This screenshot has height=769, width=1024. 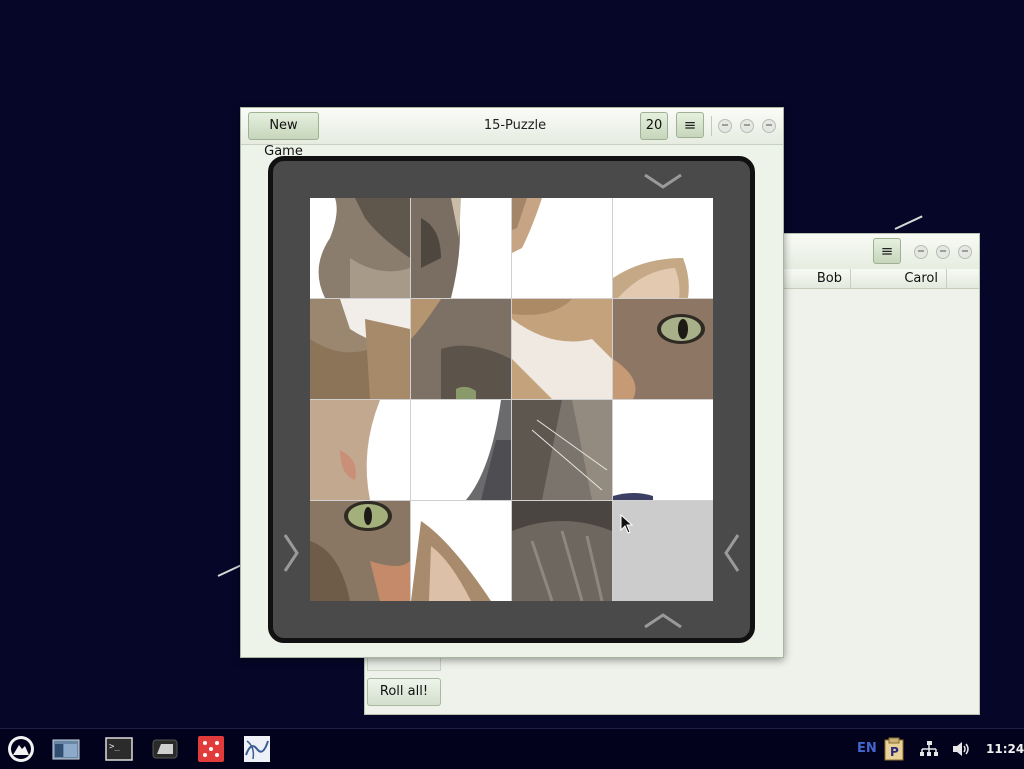 I want to click on start-menu-icon, so click(x=21, y=749).